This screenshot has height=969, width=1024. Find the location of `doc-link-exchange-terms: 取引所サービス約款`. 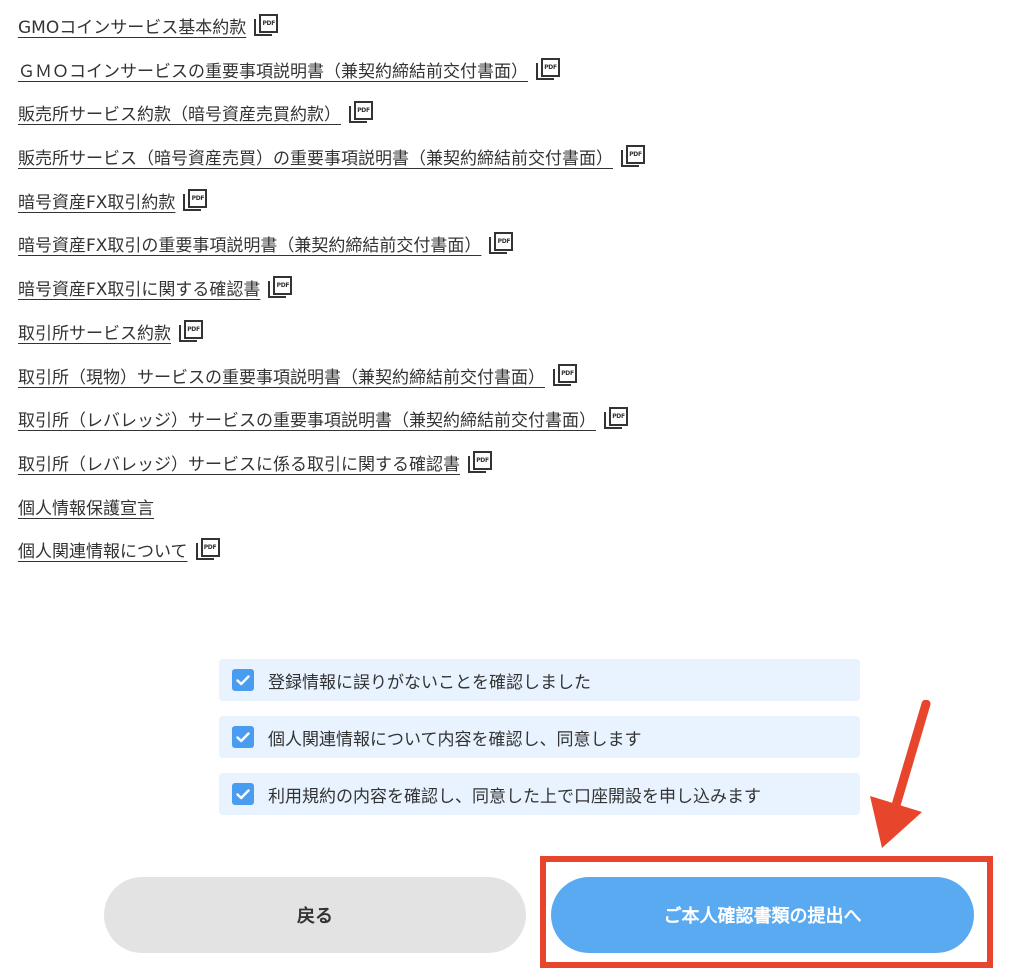

doc-link-exchange-terms: 取引所サービス約款 is located at coordinates (94, 334).